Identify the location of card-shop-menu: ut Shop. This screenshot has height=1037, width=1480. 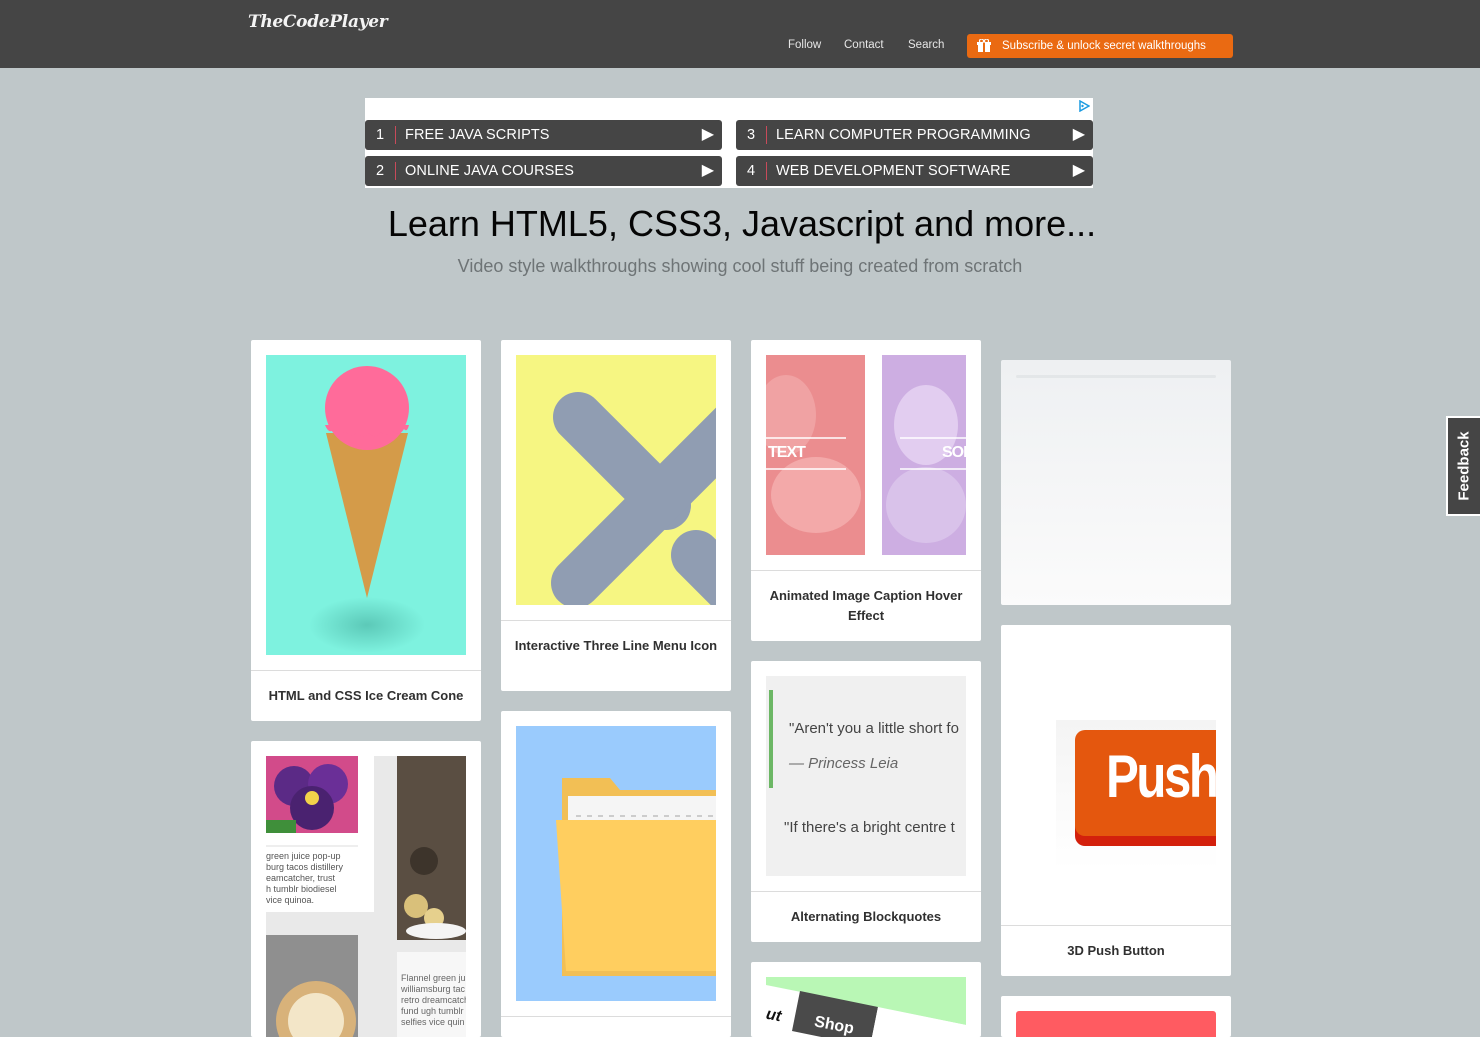
(866, 999).